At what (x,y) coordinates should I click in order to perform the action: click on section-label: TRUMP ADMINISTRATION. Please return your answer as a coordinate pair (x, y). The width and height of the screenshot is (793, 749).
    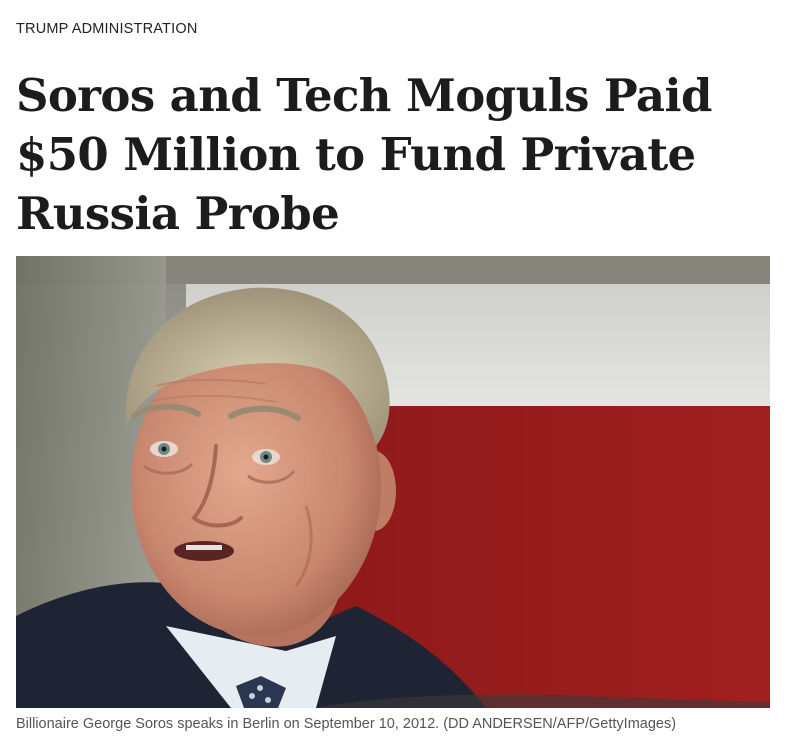
    Looking at the image, I should click on (107, 29).